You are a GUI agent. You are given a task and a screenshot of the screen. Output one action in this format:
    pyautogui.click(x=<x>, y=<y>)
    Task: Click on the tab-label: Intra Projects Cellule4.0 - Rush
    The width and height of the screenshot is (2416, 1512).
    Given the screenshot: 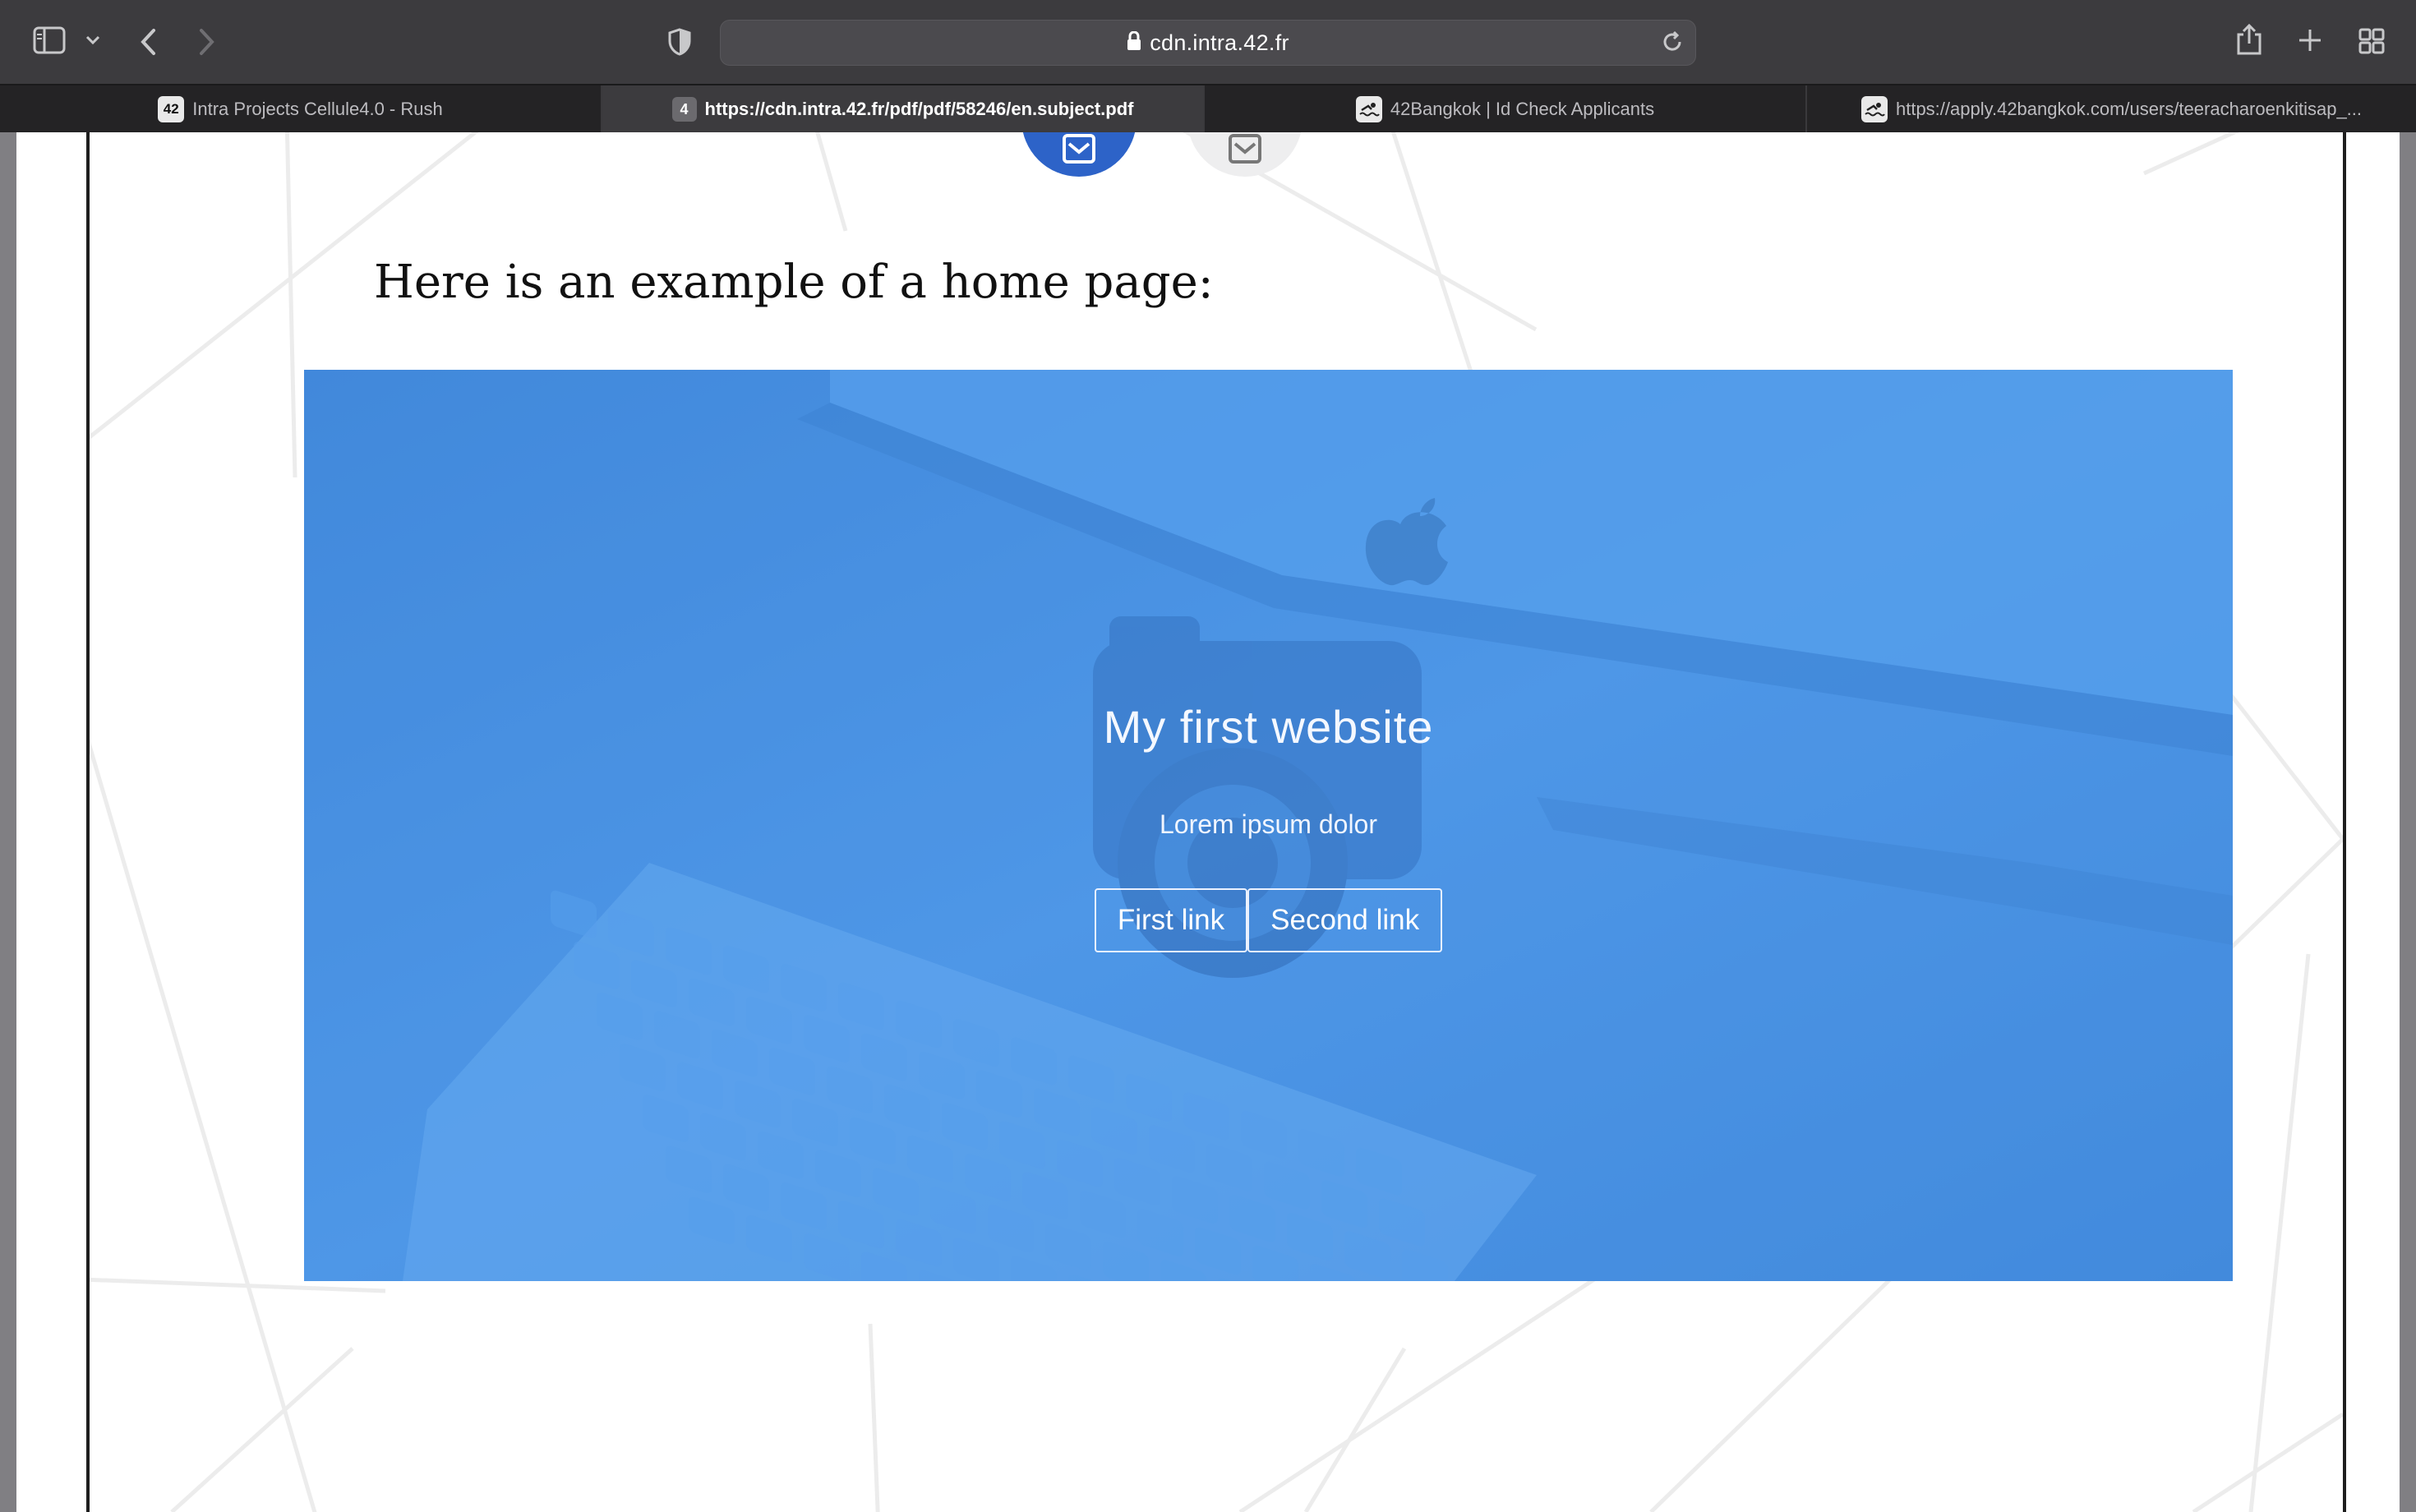 What is the action you would take?
    pyautogui.click(x=317, y=109)
    